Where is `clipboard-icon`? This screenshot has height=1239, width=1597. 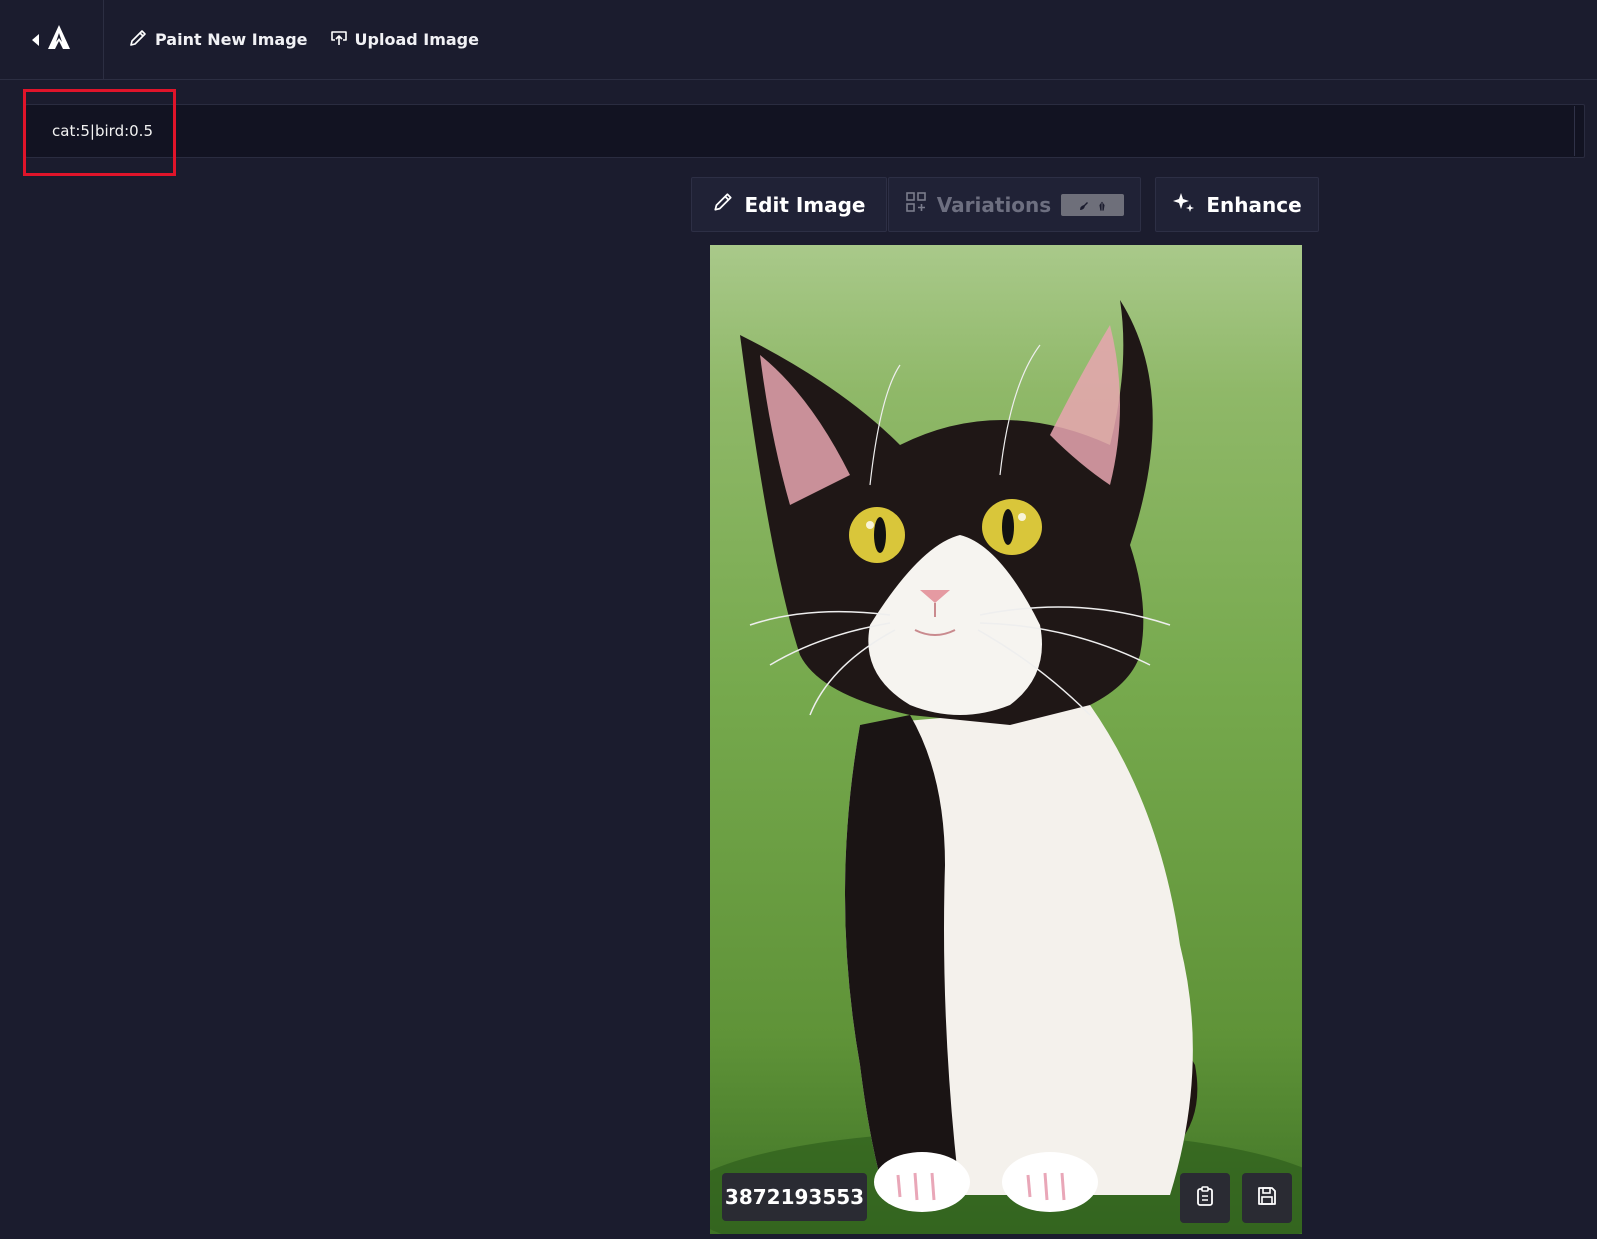 clipboard-icon is located at coordinates (1205, 1198).